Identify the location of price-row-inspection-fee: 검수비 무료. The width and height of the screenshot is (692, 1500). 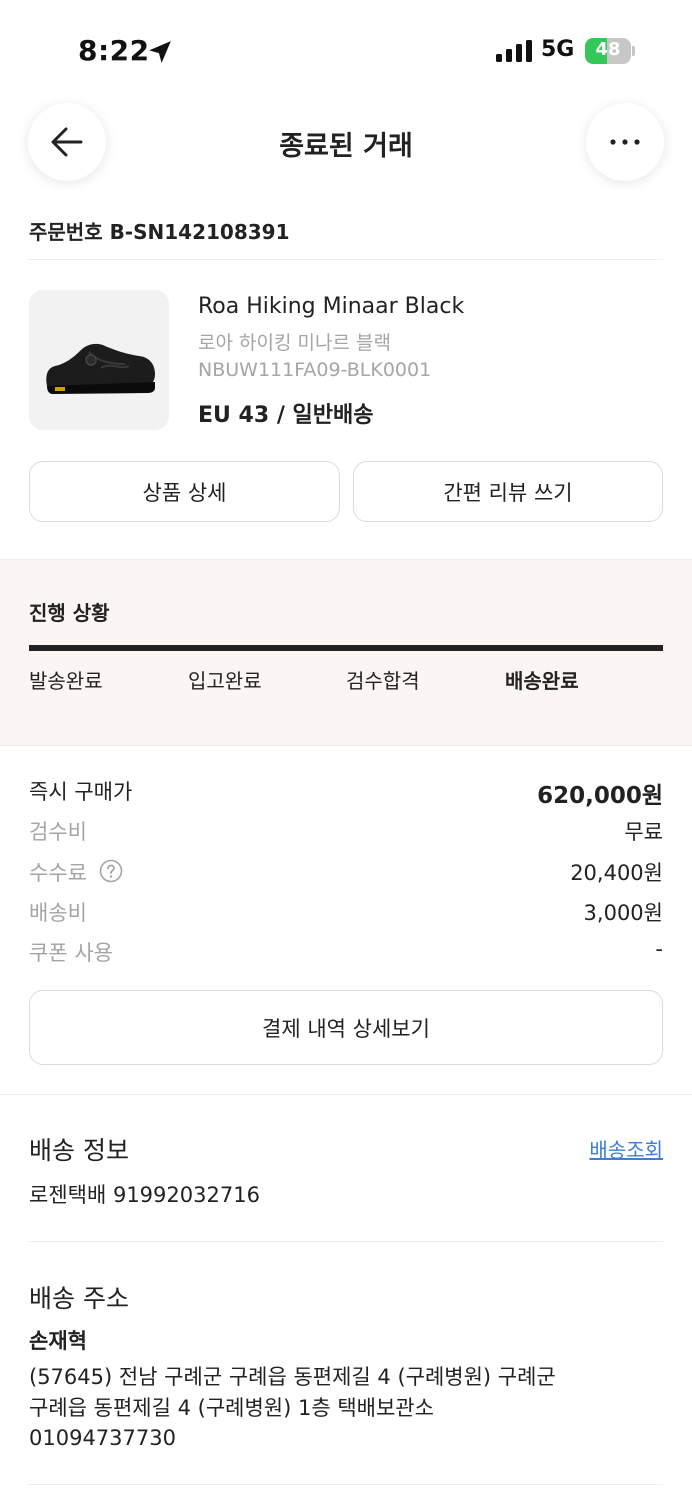
(346, 832).